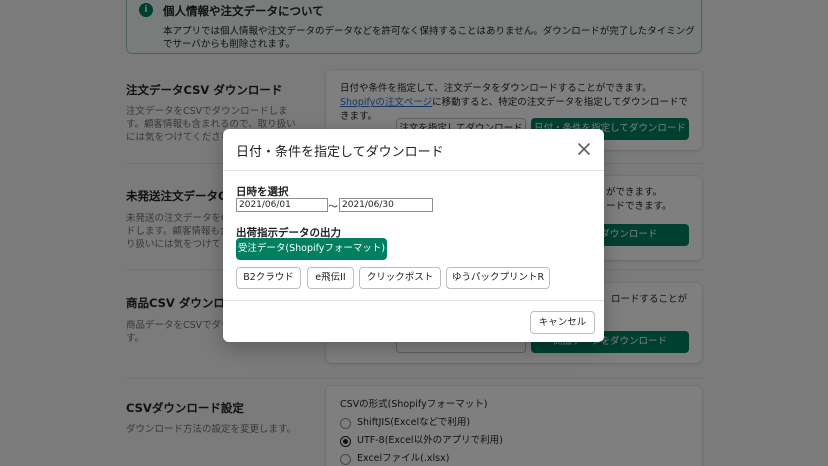  What do you see at coordinates (584, 149) in the screenshot?
I see `close-icon` at bounding box center [584, 149].